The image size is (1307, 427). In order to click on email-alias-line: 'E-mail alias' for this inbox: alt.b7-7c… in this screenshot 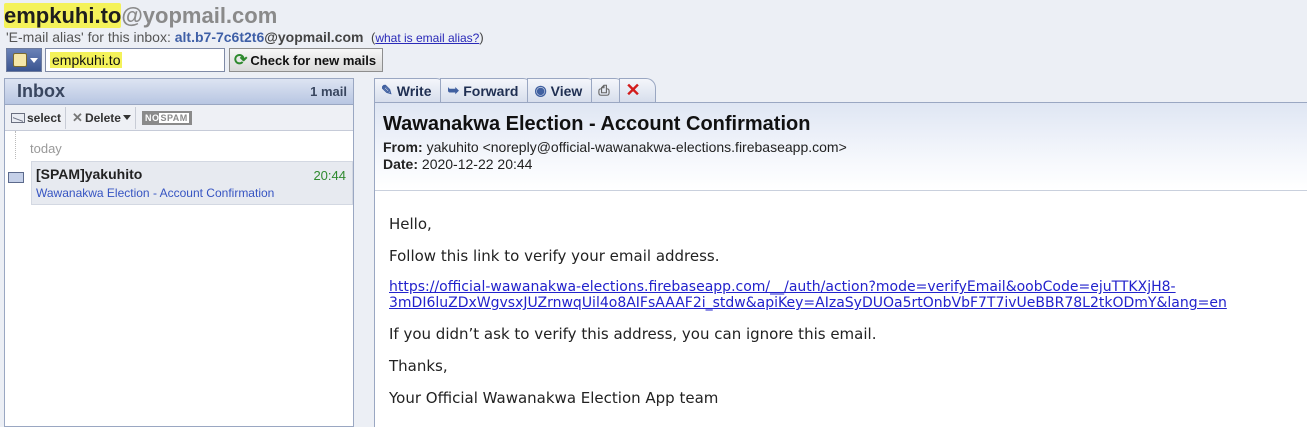, I will do `click(245, 37)`.